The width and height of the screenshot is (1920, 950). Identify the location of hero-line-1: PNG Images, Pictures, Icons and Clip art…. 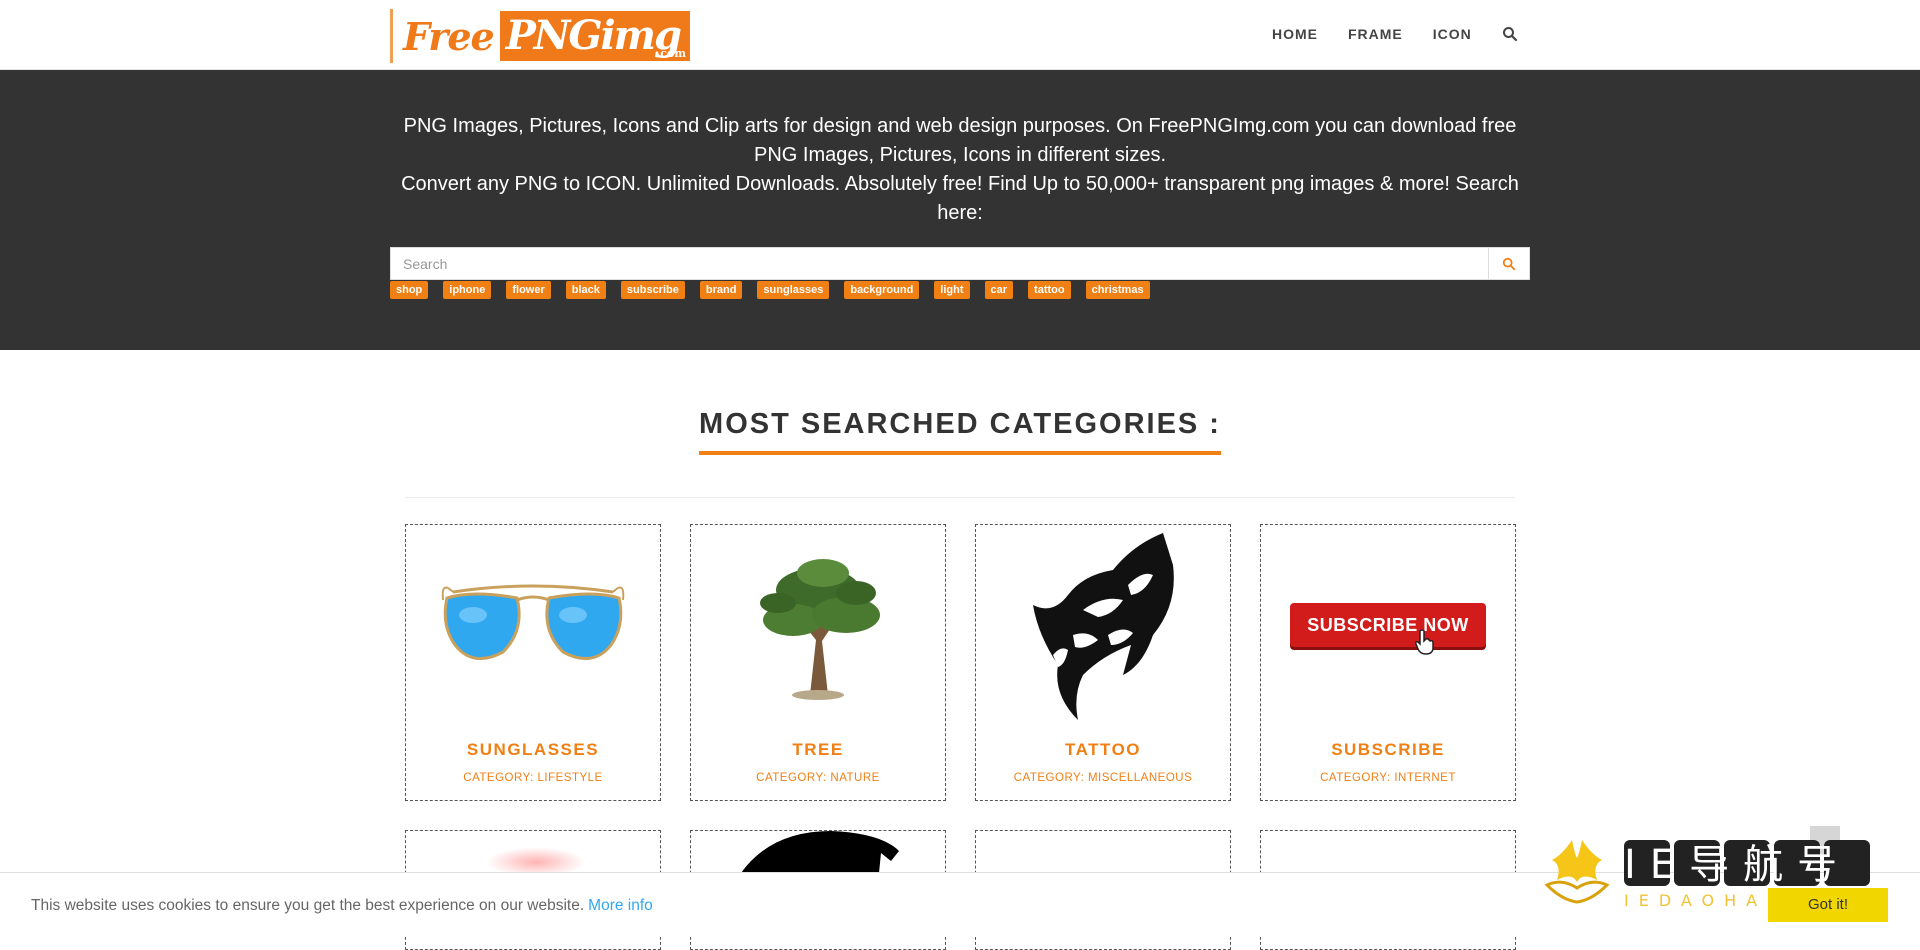
(960, 140).